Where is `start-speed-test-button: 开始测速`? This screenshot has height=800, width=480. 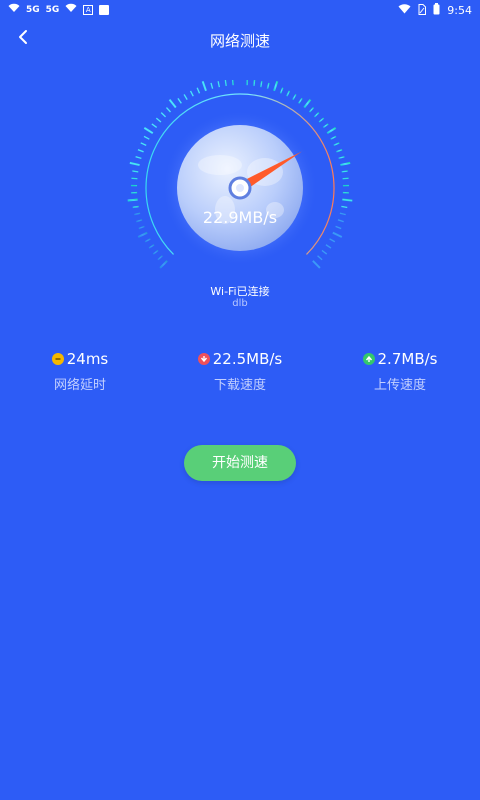 start-speed-test-button: 开始测速 is located at coordinates (240, 463).